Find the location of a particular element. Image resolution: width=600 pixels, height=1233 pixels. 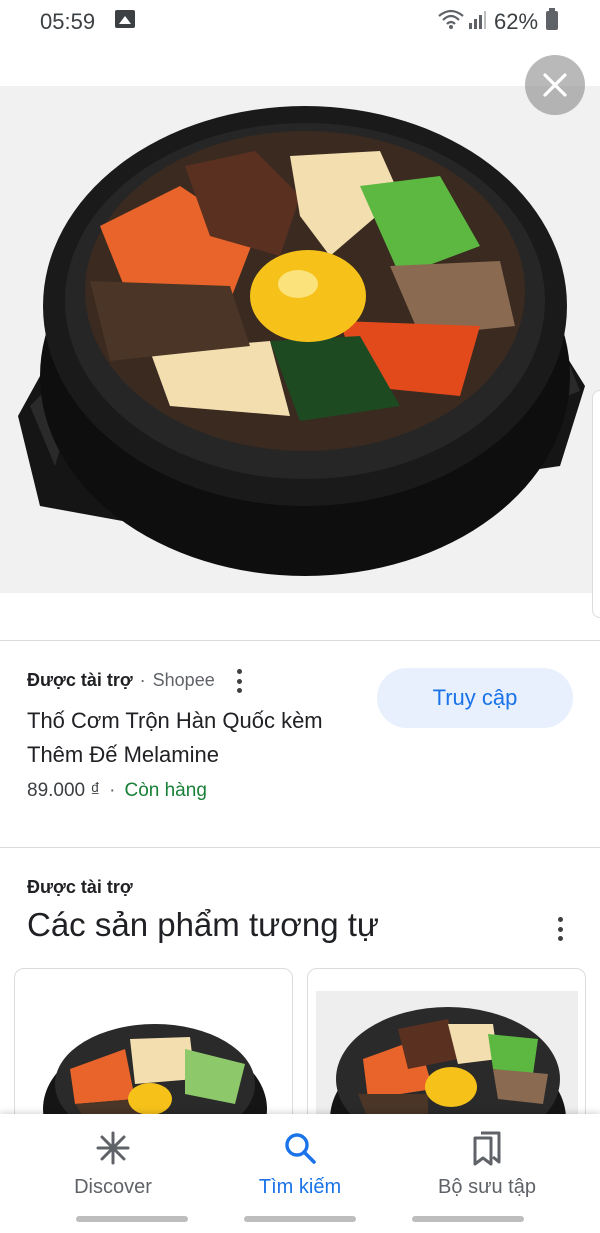

similar-more-options-button is located at coordinates (560, 929).